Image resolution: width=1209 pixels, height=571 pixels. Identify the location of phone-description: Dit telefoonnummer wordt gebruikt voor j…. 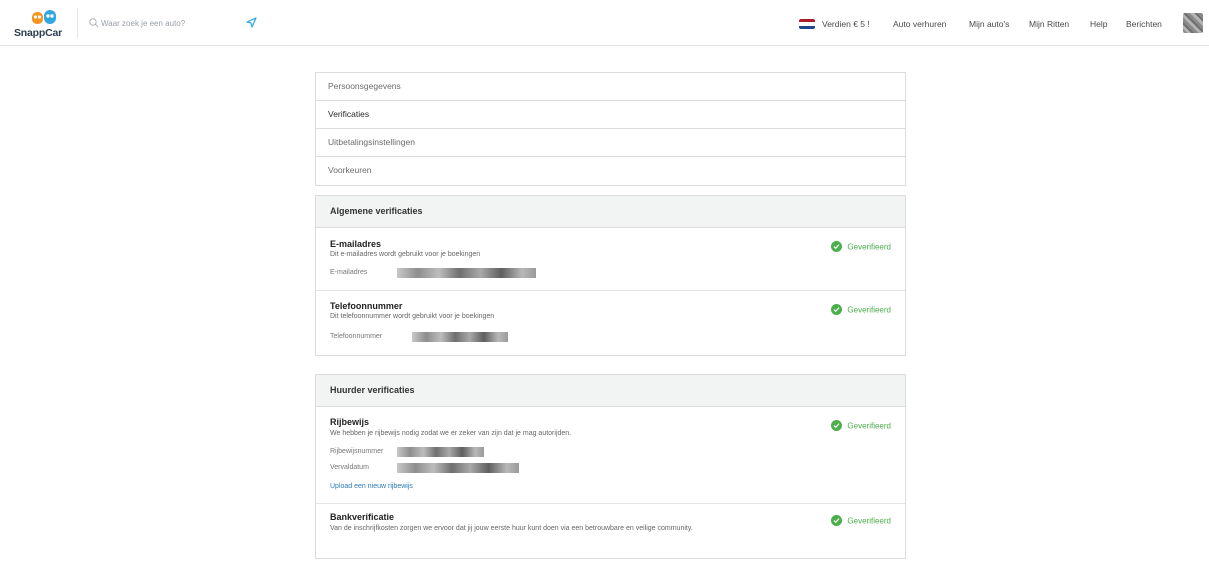
(412, 316).